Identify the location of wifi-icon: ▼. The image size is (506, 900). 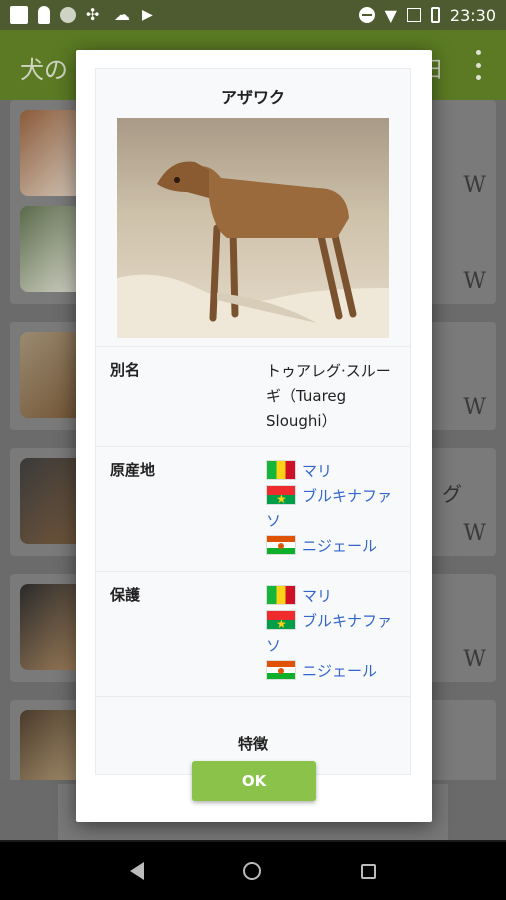
(390, 15).